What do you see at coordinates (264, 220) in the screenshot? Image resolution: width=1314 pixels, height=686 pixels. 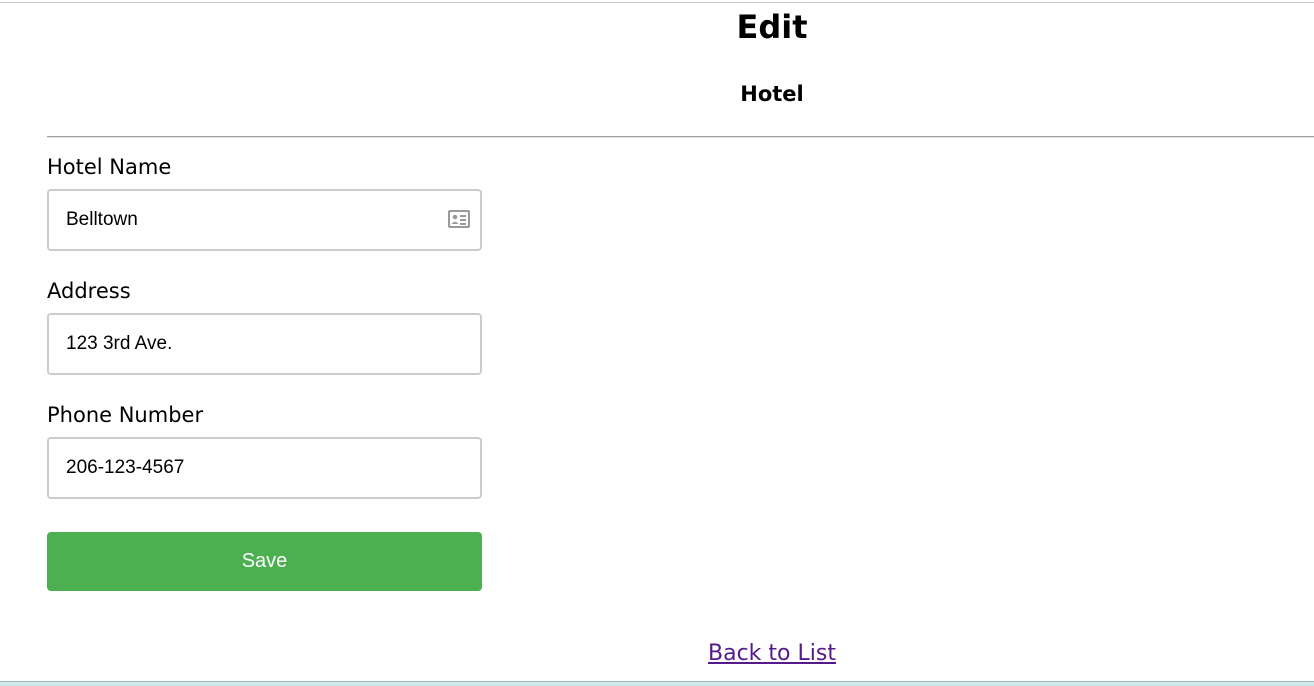 I see `hotel-name-input` at bounding box center [264, 220].